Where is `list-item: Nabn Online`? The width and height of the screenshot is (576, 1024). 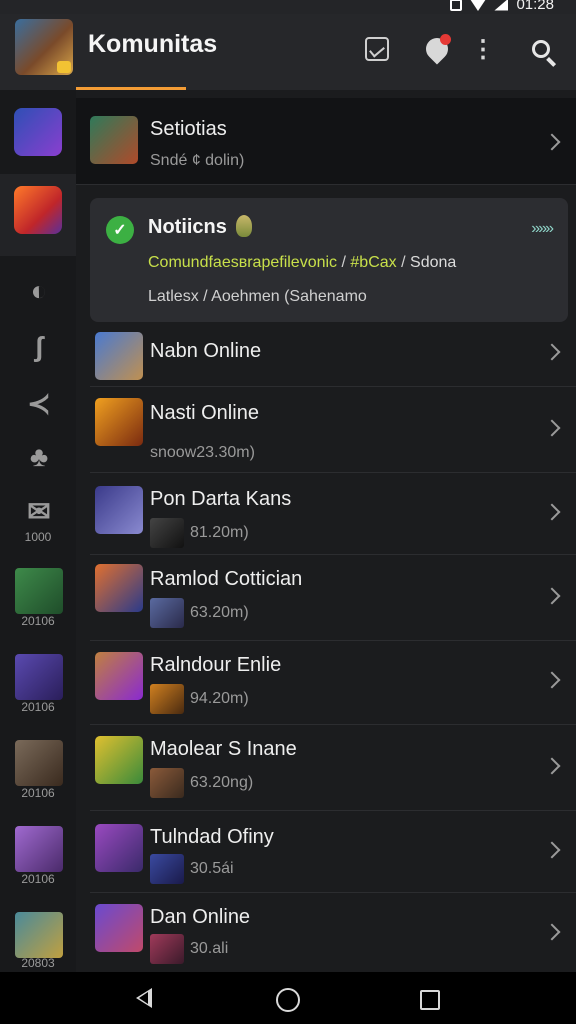 list-item: Nabn Online is located at coordinates (333, 356).